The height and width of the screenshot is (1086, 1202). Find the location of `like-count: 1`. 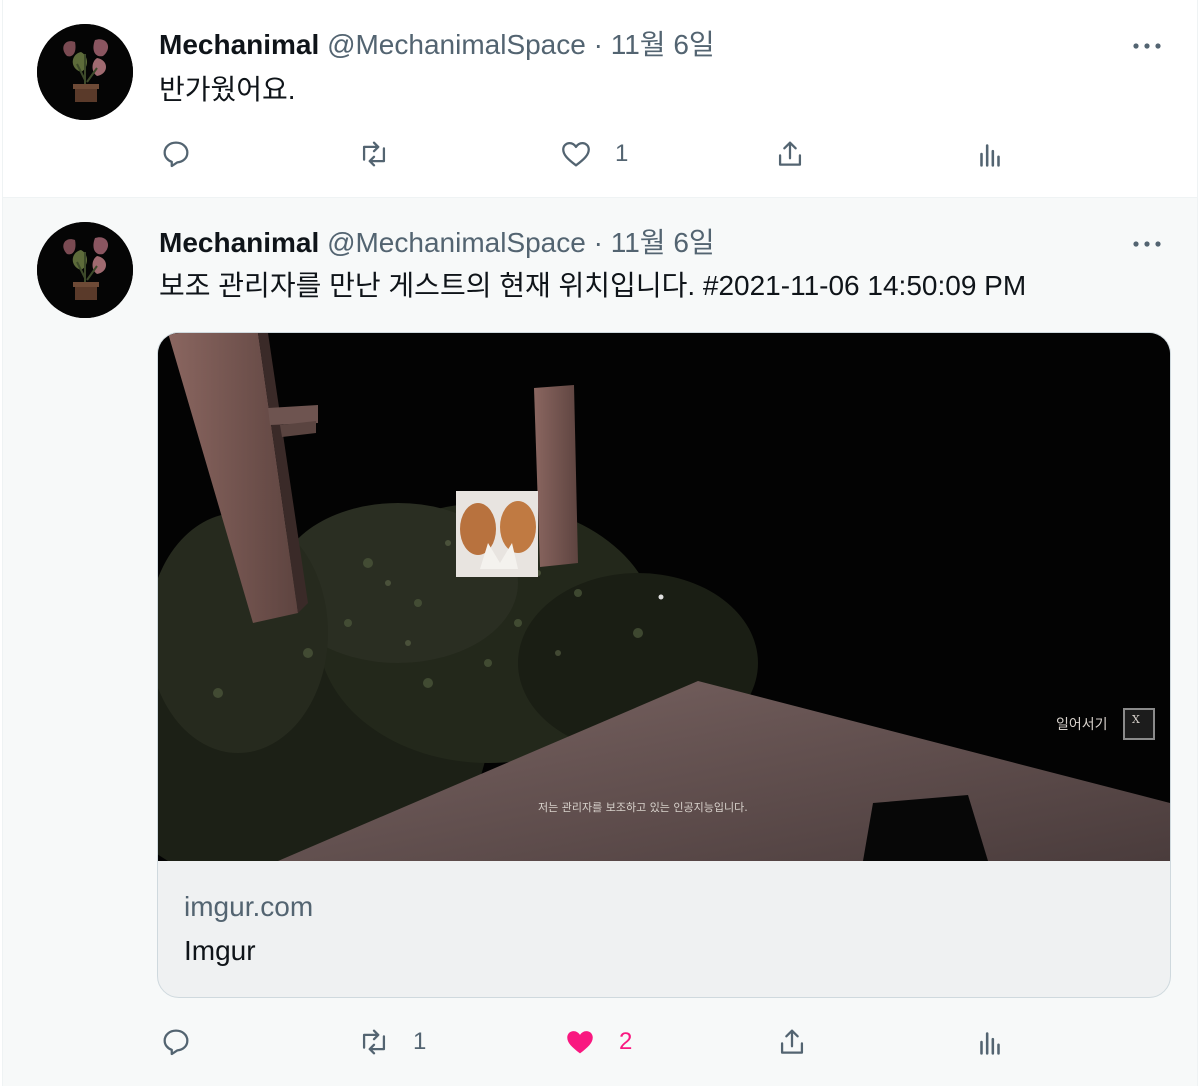

like-count: 1 is located at coordinates (622, 153).